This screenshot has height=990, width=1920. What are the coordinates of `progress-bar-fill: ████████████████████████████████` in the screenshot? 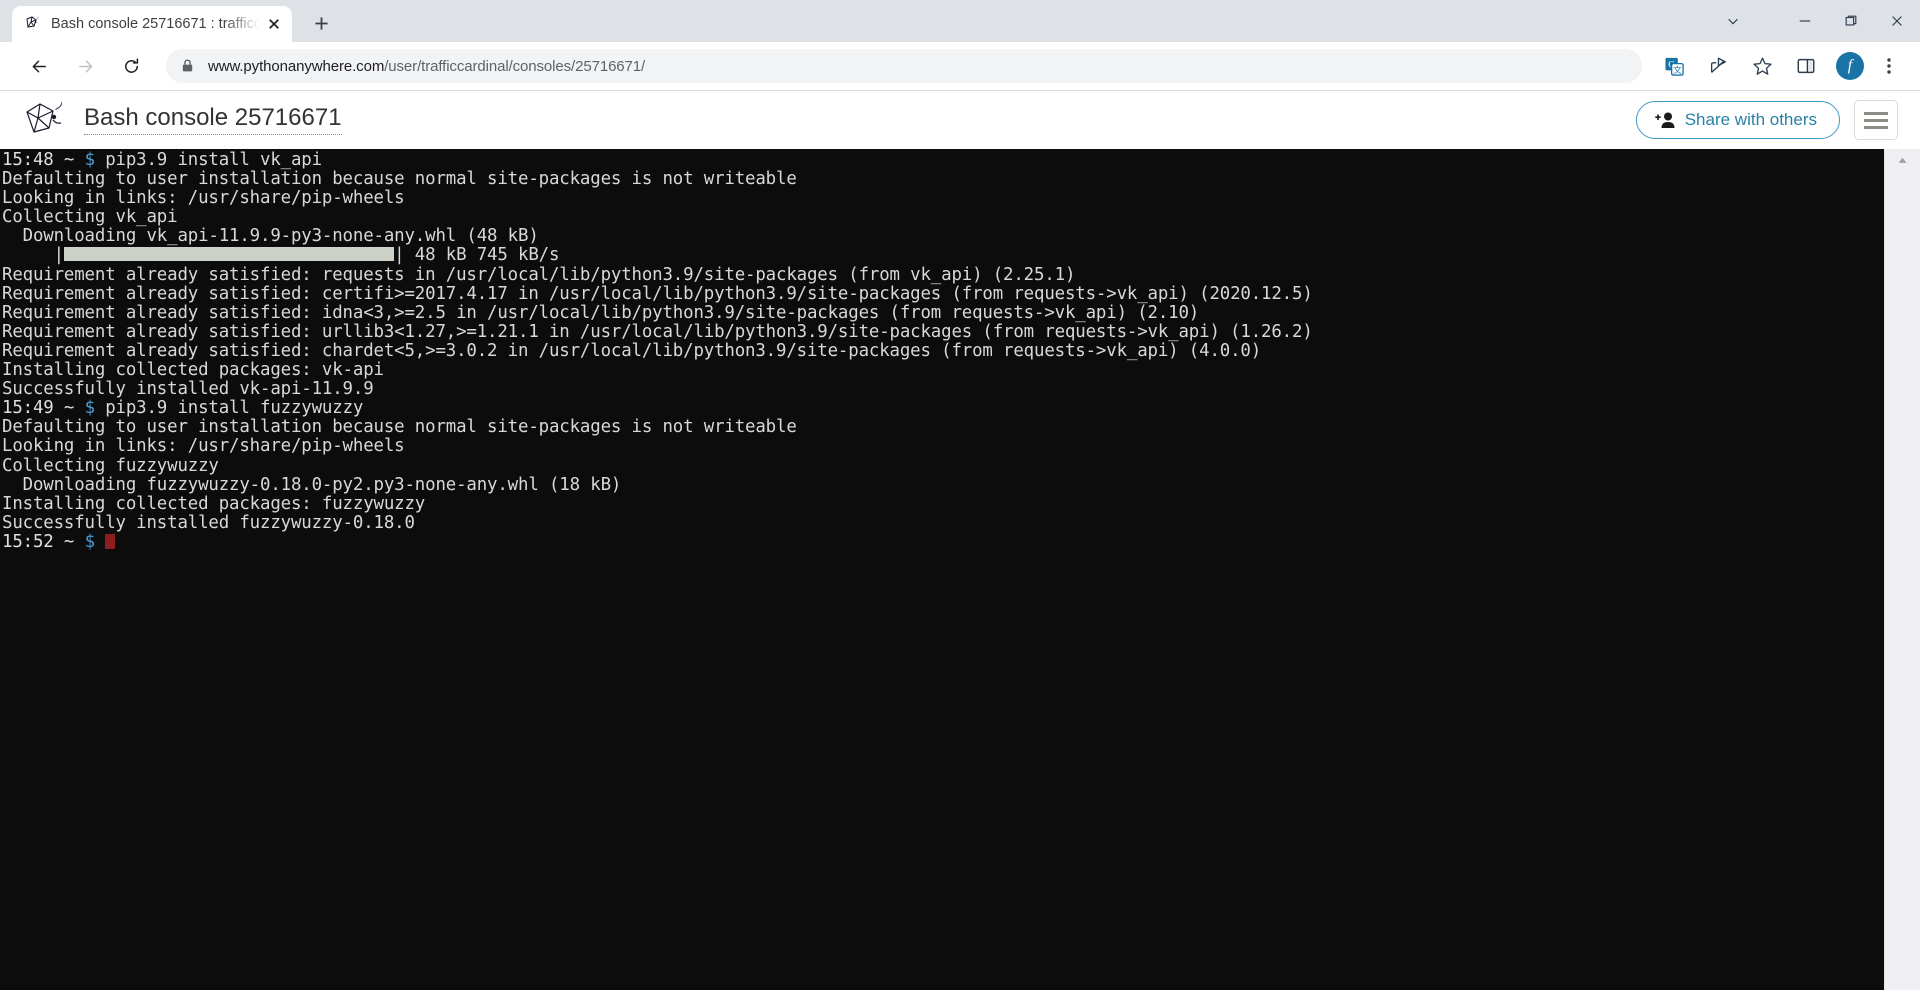 It's located at (229, 254).